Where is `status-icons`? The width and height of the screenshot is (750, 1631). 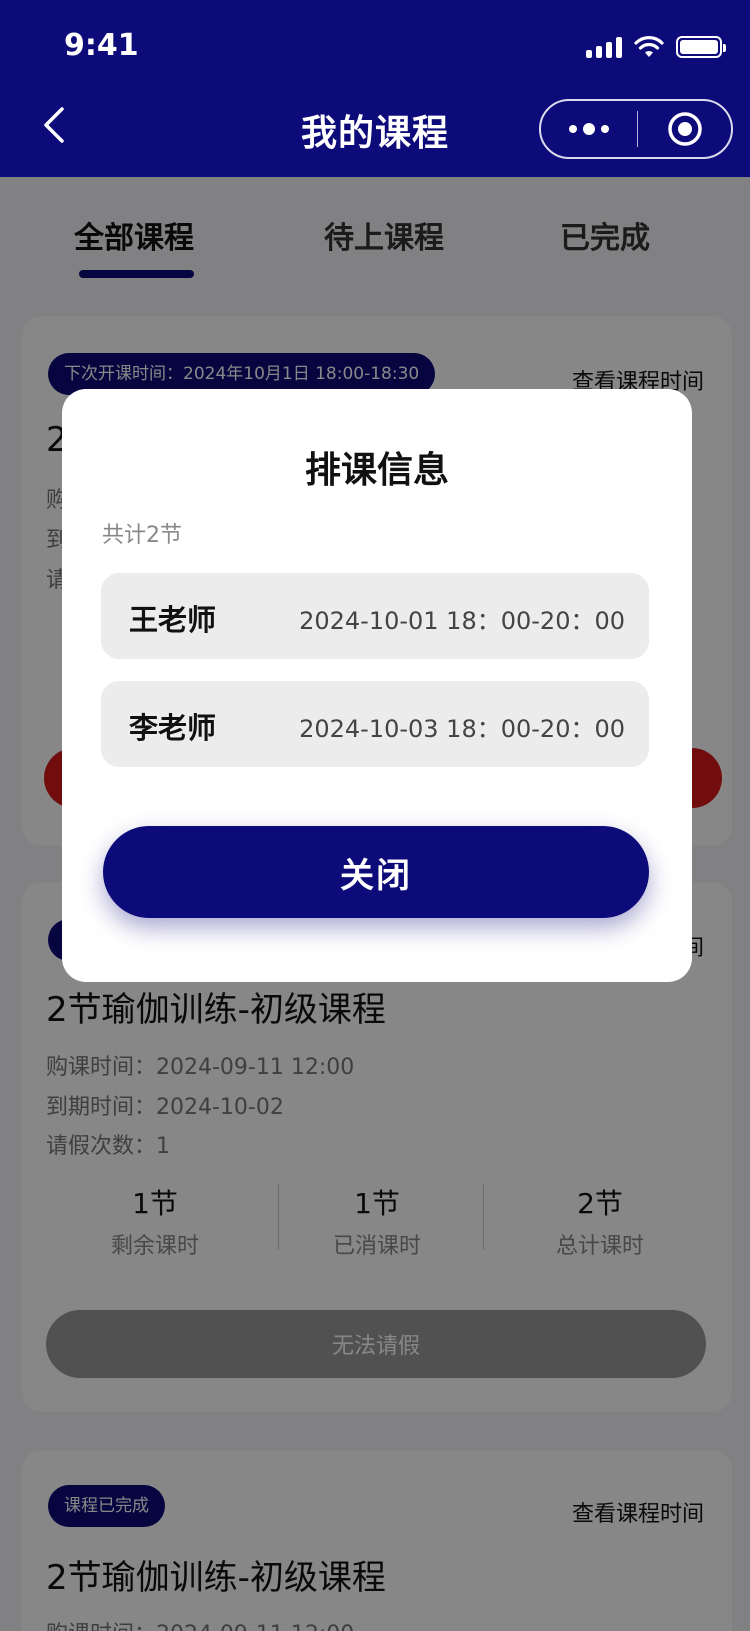 status-icons is located at coordinates (656, 47).